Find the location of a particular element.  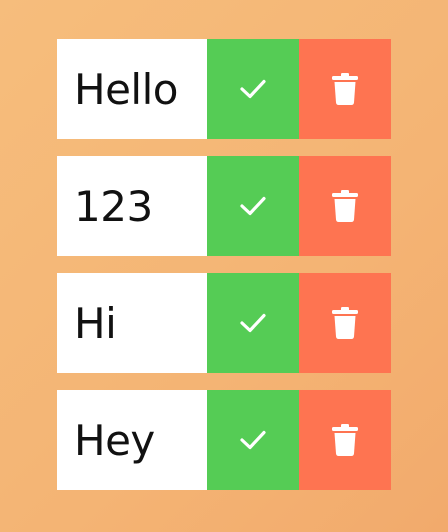

todo-item: Hey is located at coordinates (224, 440).